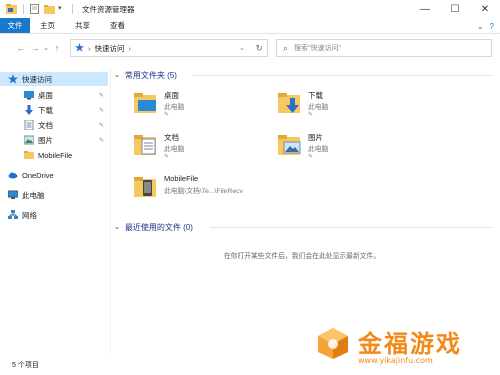 This screenshot has height=375, width=500. Describe the element at coordinates (492, 26) in the screenshot. I see `help-icon: ?` at that location.